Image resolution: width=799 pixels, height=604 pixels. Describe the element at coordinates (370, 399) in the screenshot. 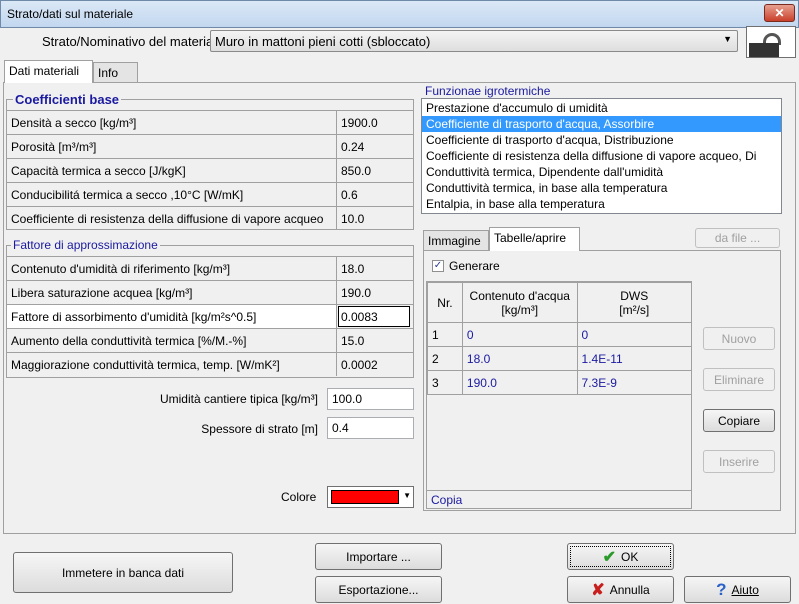

I see `moisture-input: 100.0` at that location.